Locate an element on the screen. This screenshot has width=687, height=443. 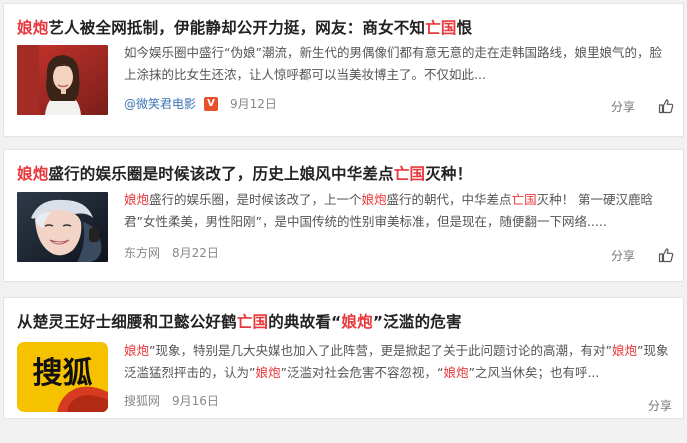
article-meta: 东方网 8月22日 is located at coordinates (171, 252).